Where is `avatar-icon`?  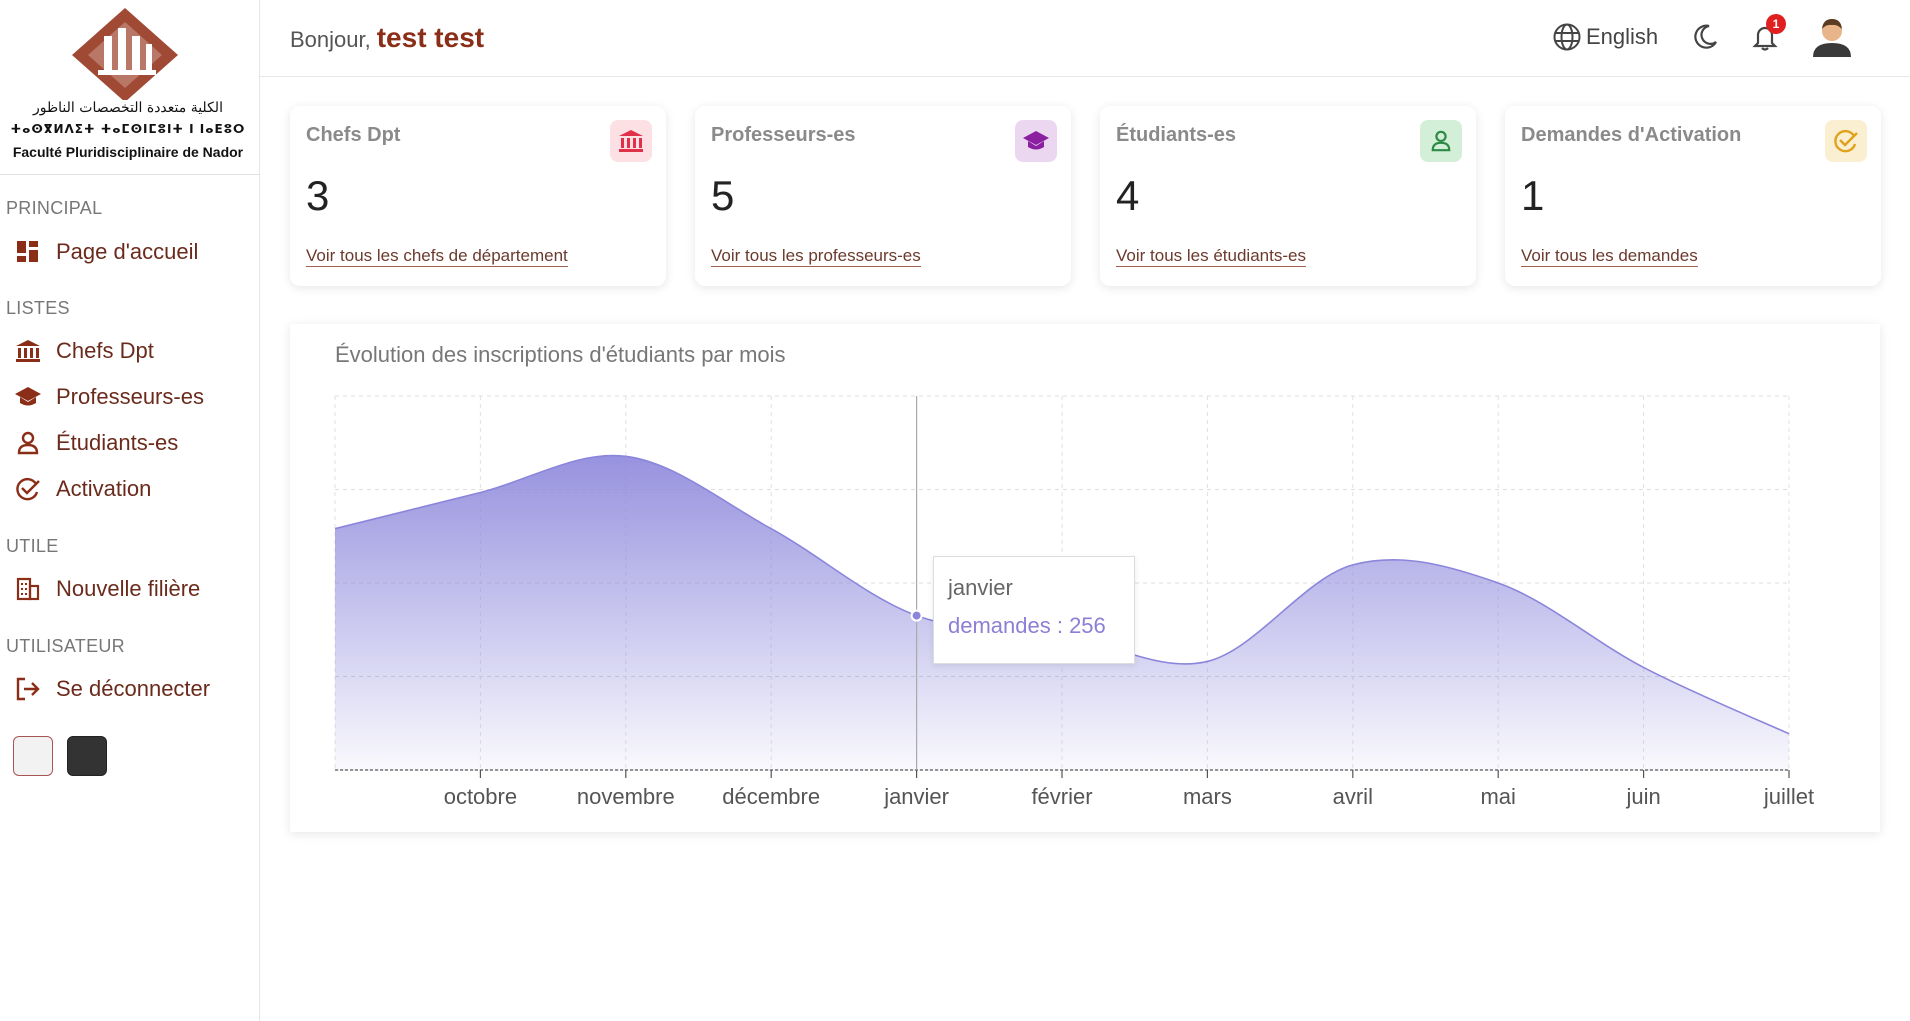
avatar-icon is located at coordinates (1832, 38).